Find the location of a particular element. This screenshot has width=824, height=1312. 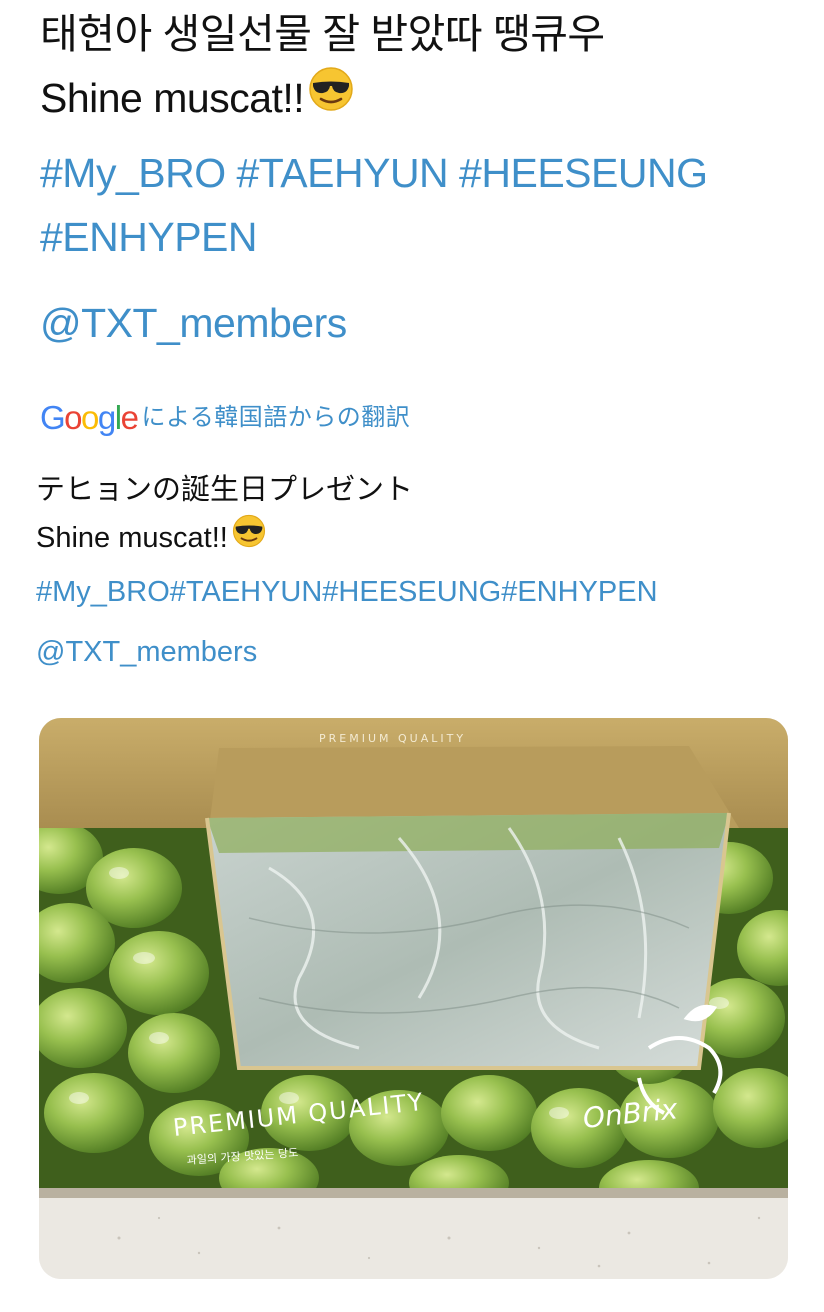

google-logo: Google is located at coordinates (89, 417).